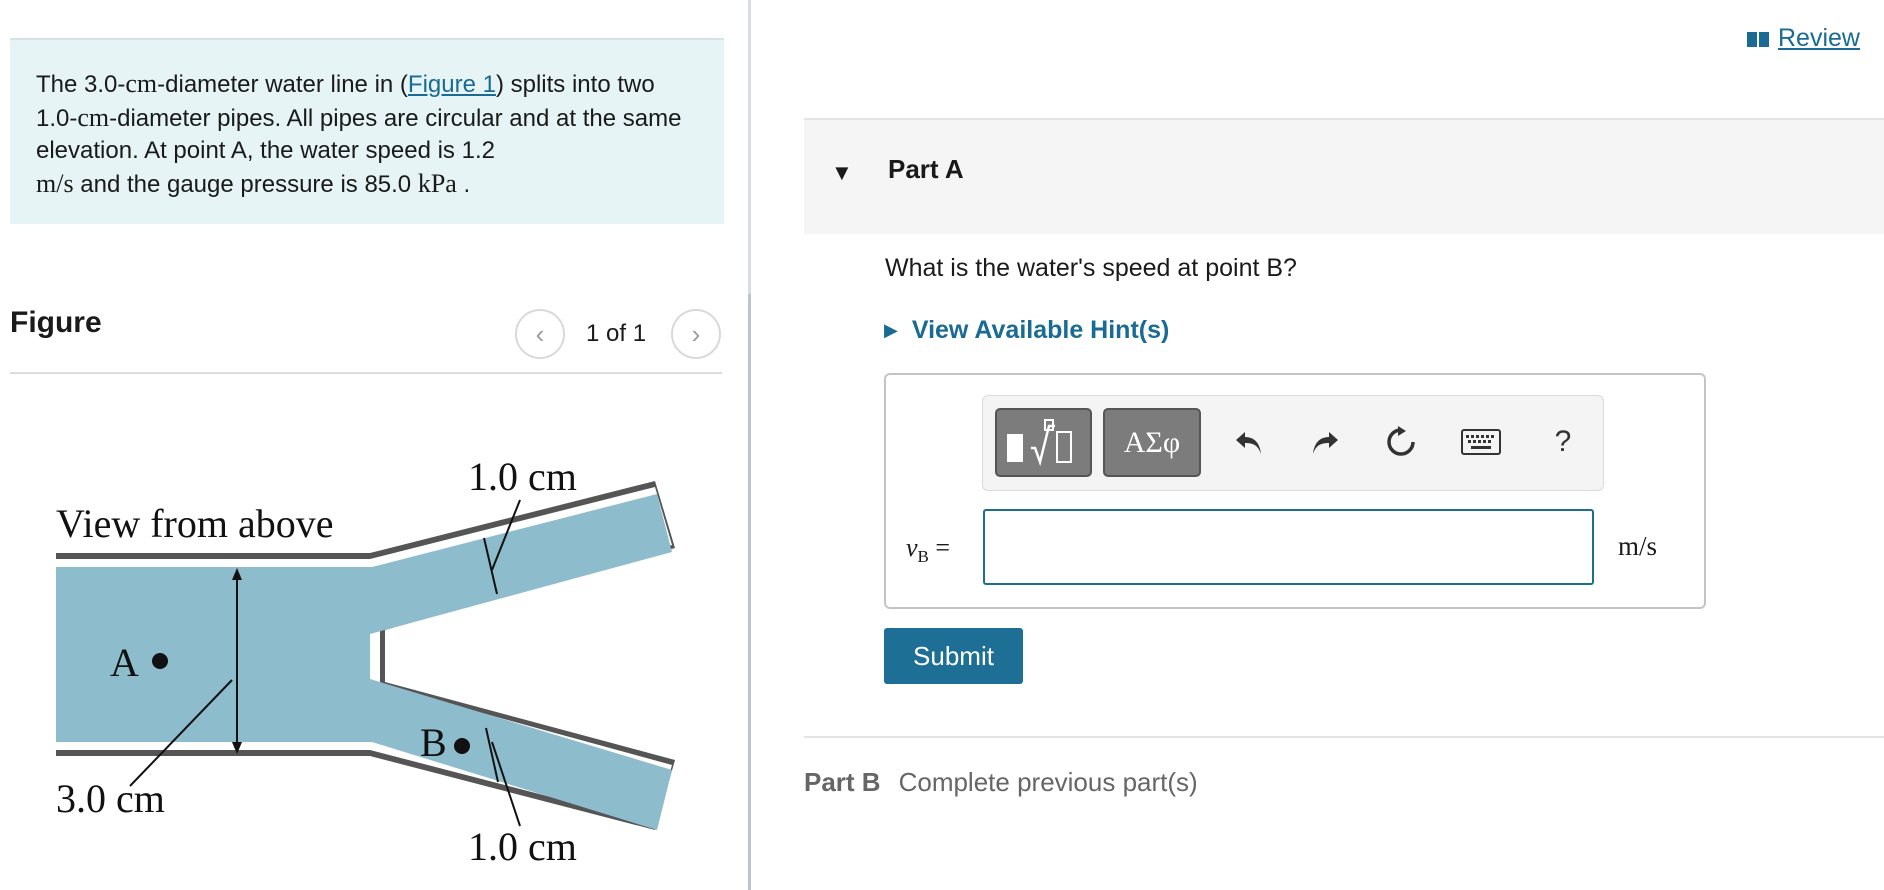  Describe the element at coordinates (616, 333) in the screenshot. I see `figure-pager: 1 of 1` at that location.